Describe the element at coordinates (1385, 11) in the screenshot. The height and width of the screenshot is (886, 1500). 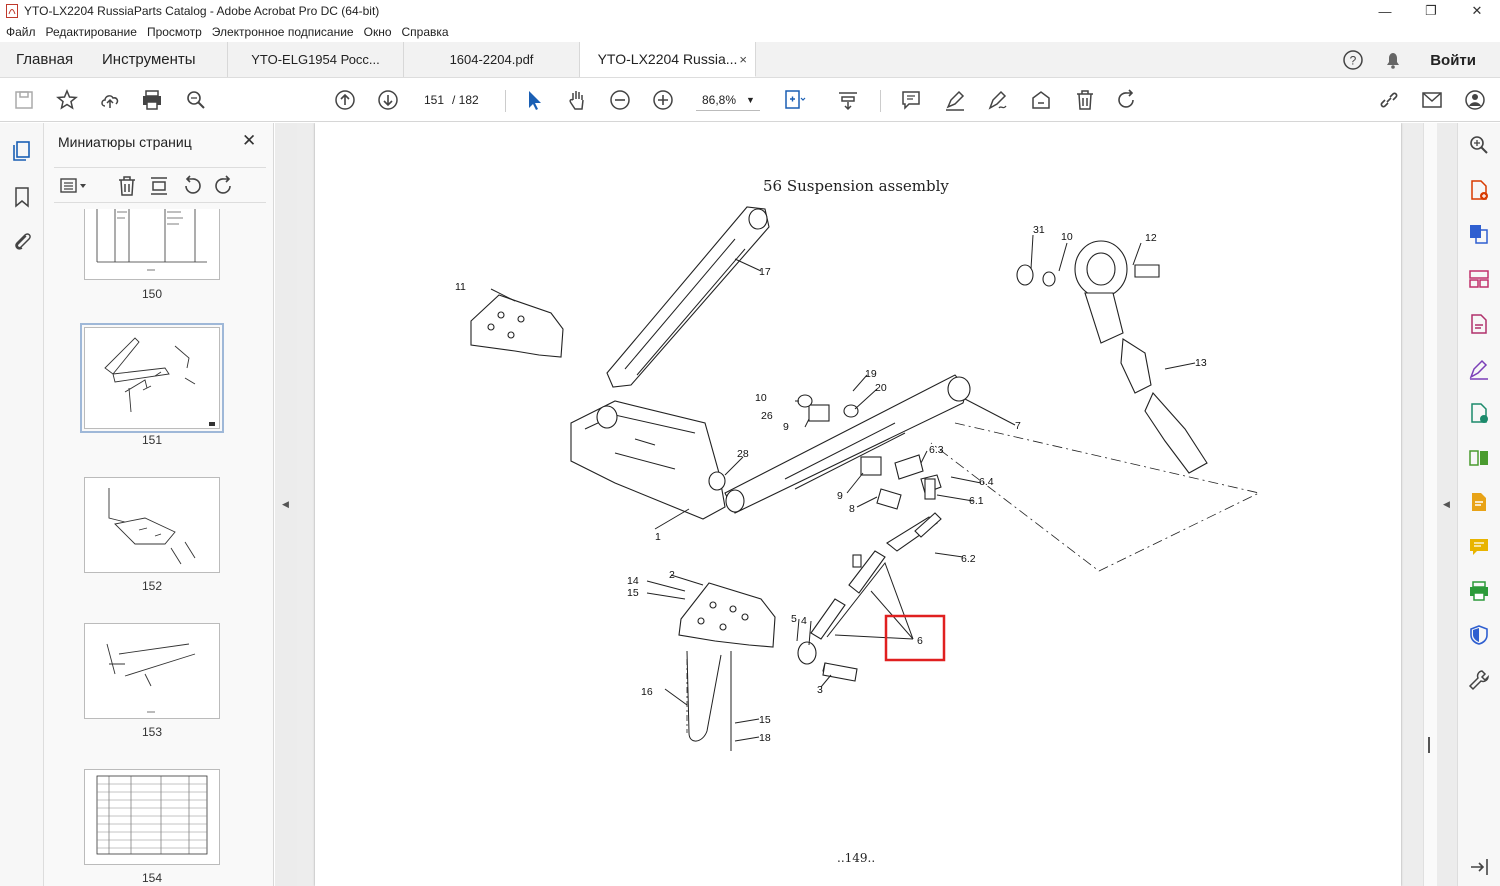
I see `minimize-button: —` at that location.